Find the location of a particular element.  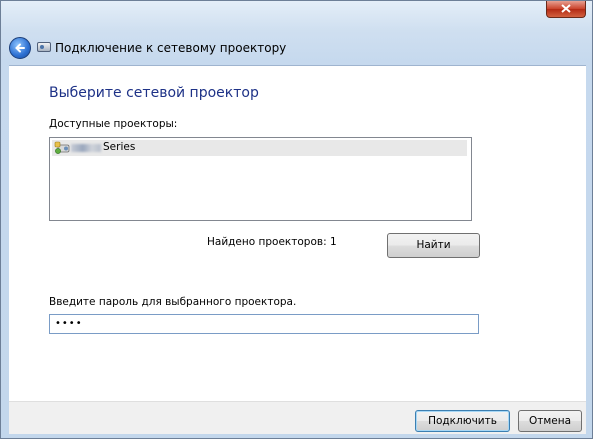

cancel-button: Отмена is located at coordinates (550, 421).